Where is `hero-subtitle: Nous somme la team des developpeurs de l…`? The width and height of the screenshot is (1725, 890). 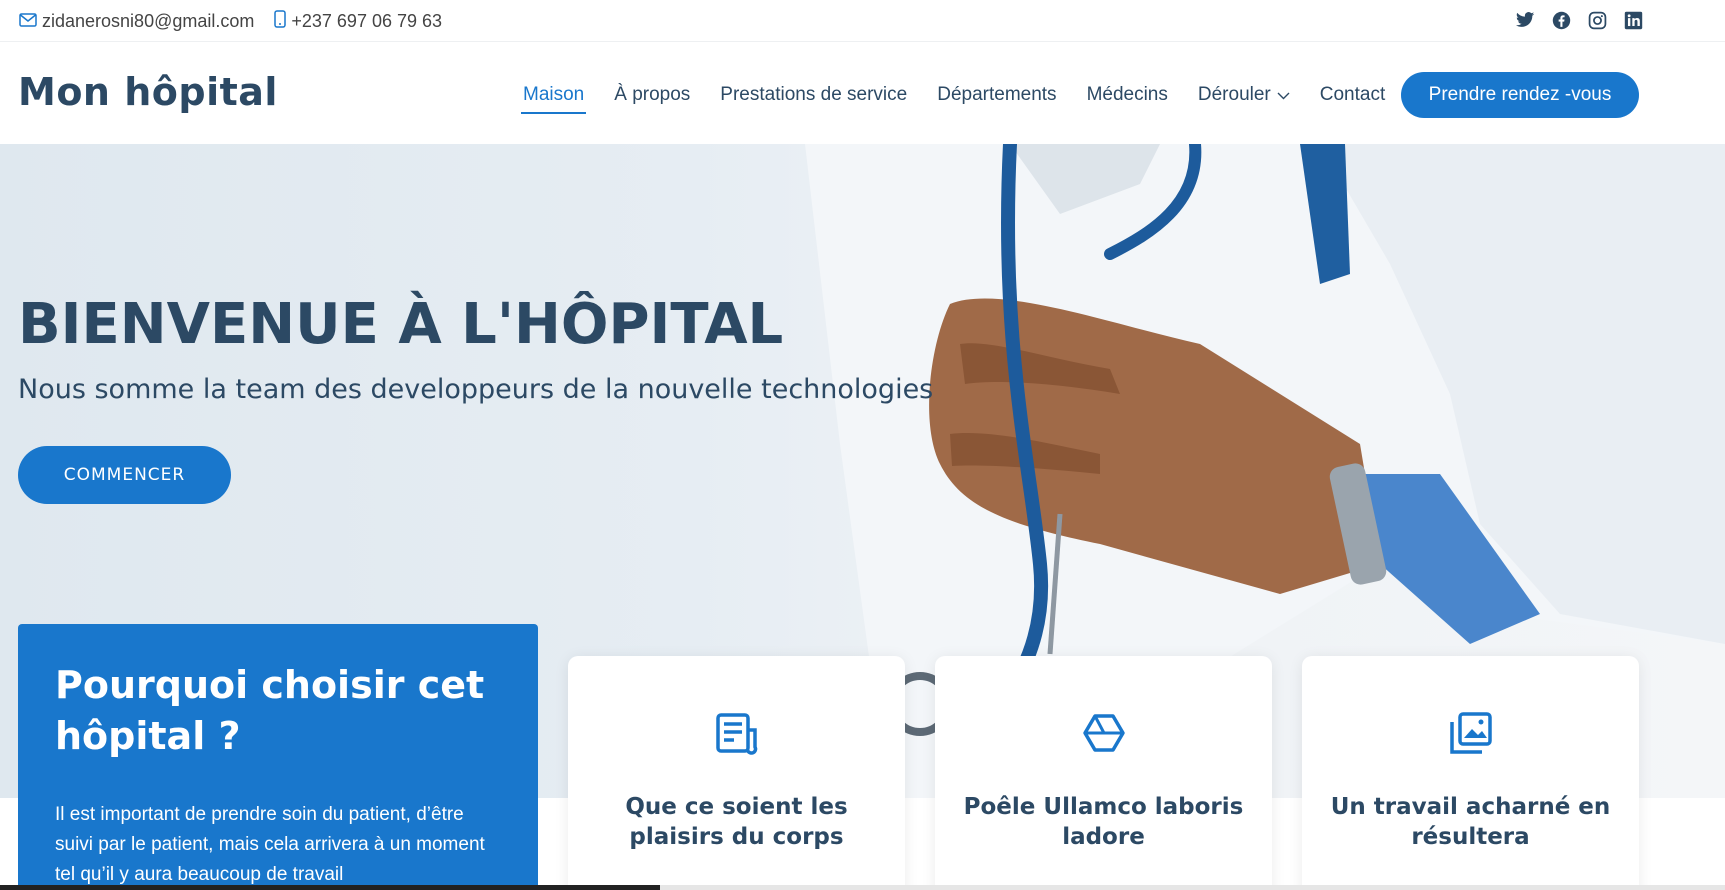 hero-subtitle: Nous somme la team des developpeurs de l… is located at coordinates (476, 389).